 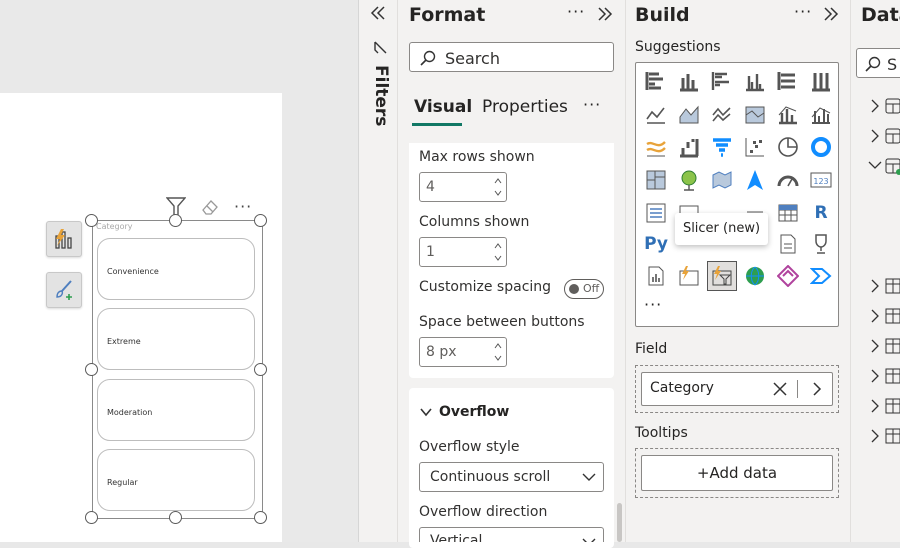 What do you see at coordinates (788, 114) in the screenshot?
I see `line-and-stacked-column-icon` at bounding box center [788, 114].